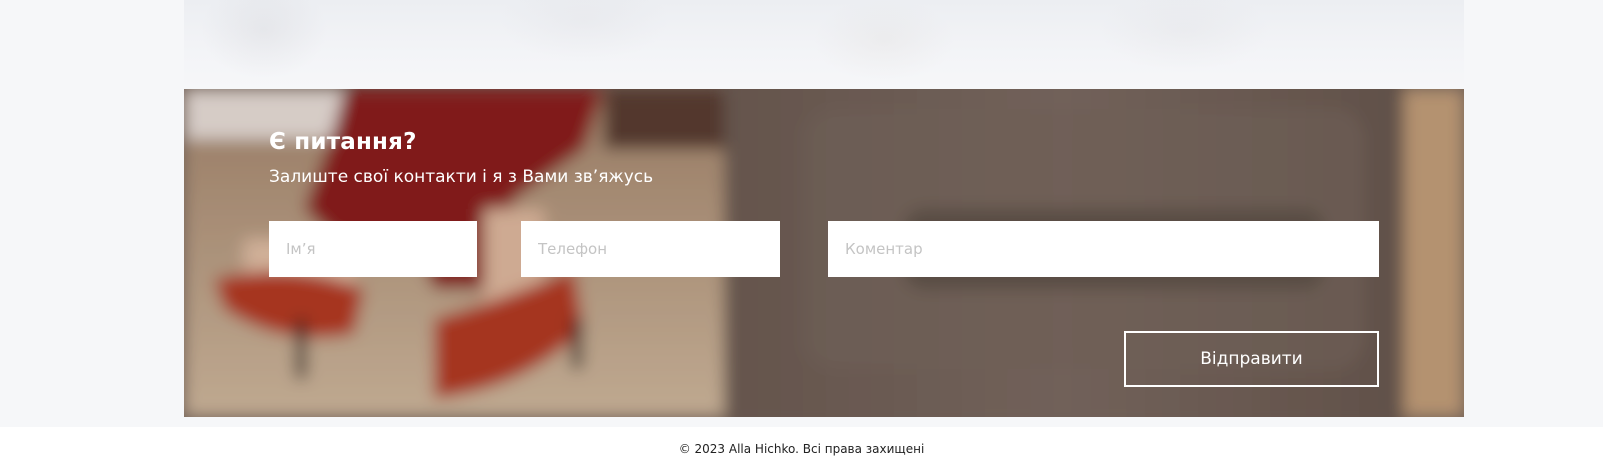  Describe the element at coordinates (1103, 249) in the screenshot. I see `comment-input` at that location.